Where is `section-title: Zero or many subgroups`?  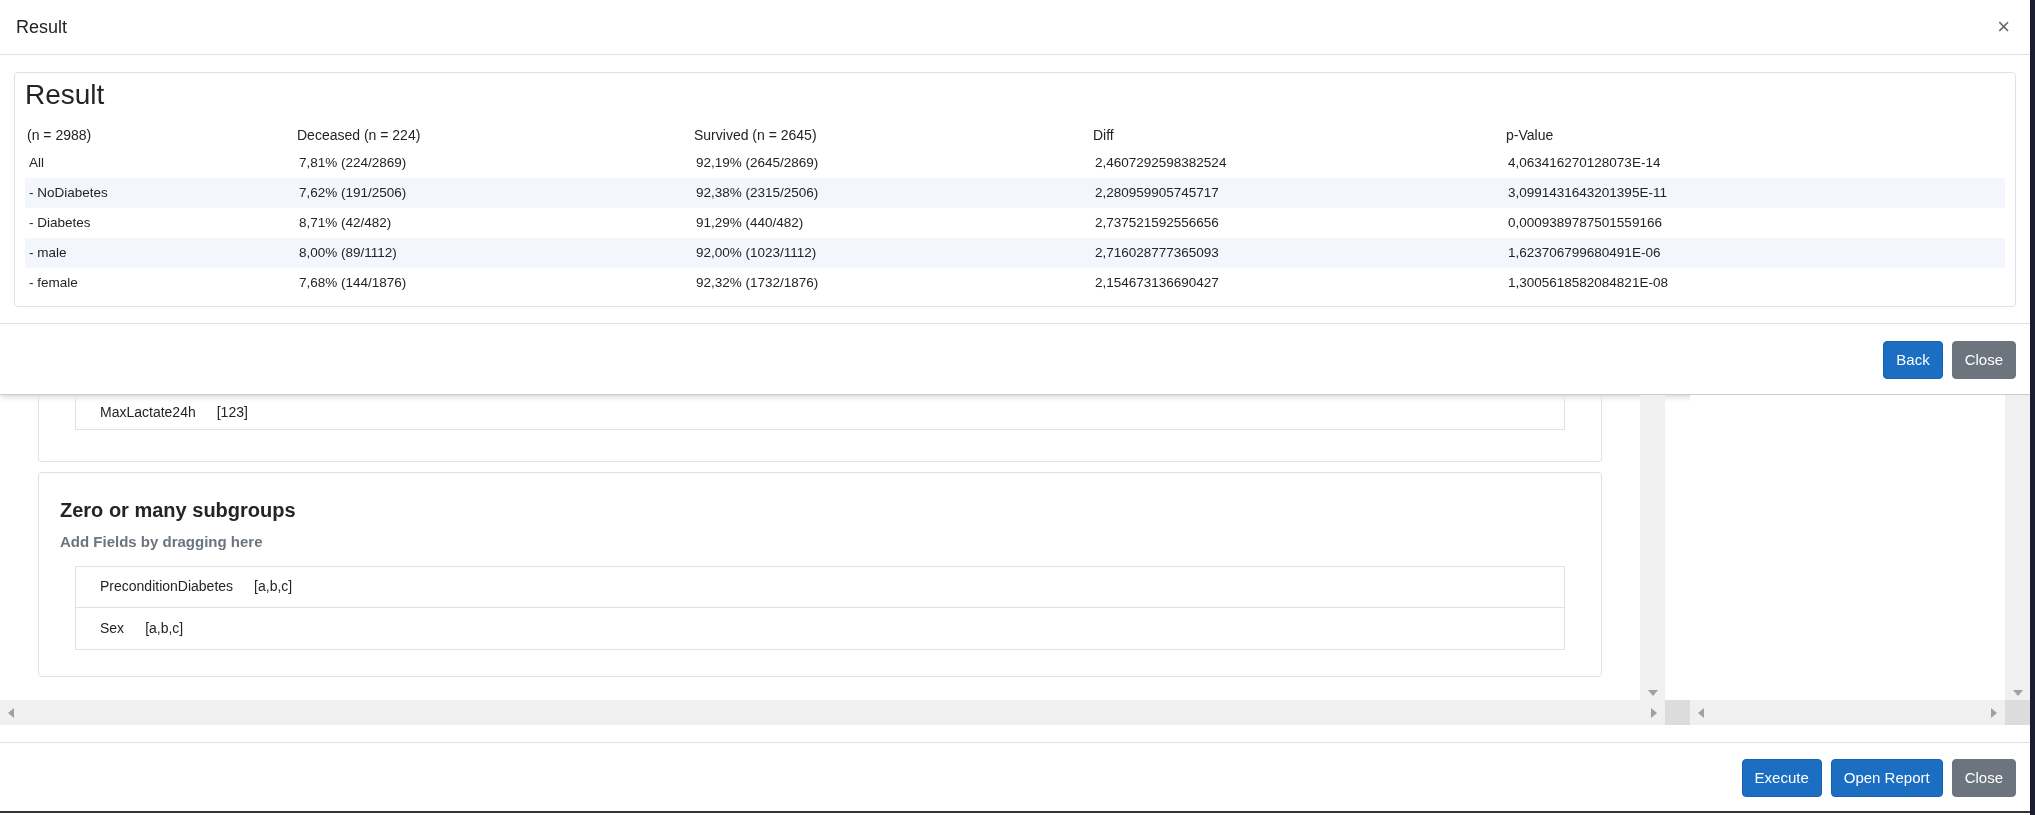
section-title: Zero or many subgroups is located at coordinates (178, 510).